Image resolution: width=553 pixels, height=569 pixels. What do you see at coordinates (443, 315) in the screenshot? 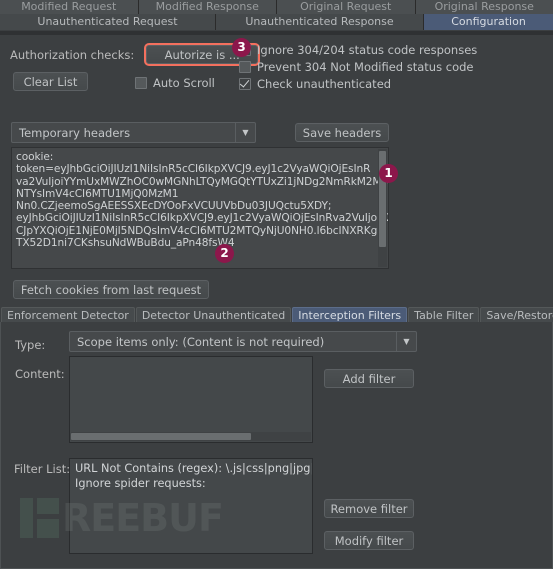
I see `tab-table-filter: Table Filter` at bounding box center [443, 315].